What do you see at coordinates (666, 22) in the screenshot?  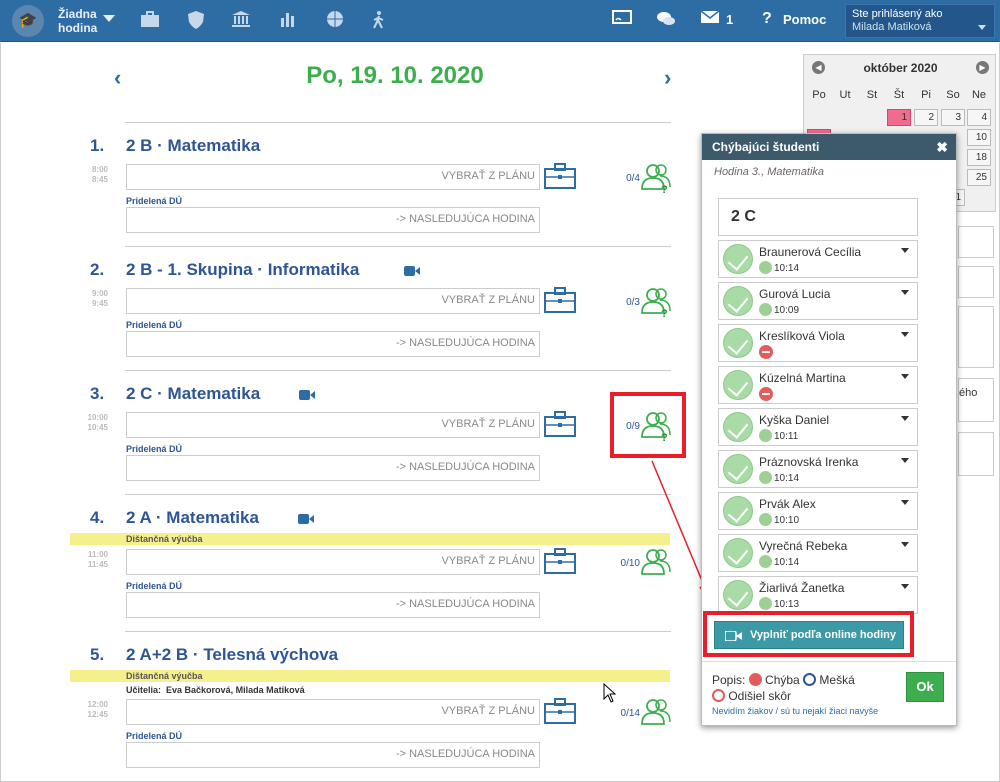 I see `chat-icon` at bounding box center [666, 22].